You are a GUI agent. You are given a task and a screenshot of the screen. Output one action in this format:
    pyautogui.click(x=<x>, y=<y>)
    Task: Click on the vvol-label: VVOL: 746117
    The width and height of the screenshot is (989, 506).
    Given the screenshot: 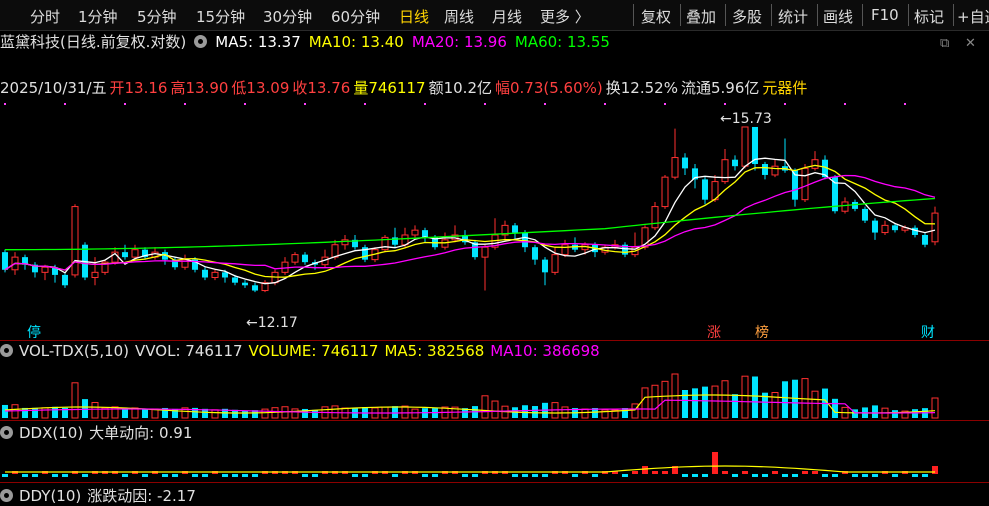 What is the action you would take?
    pyautogui.click(x=189, y=351)
    